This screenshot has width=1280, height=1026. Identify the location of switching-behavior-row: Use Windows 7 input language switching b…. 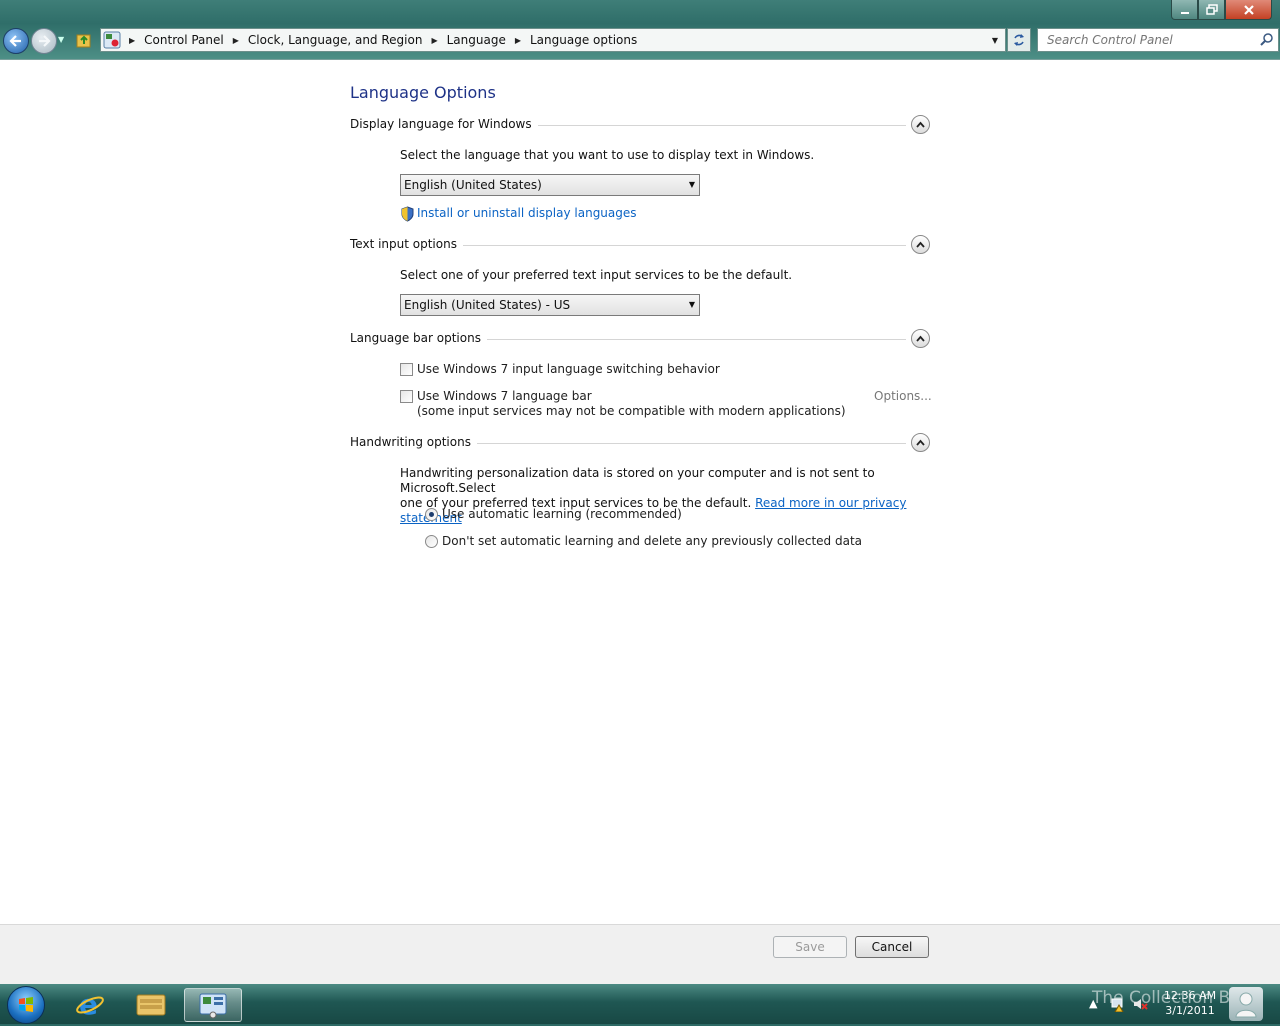
(560, 369).